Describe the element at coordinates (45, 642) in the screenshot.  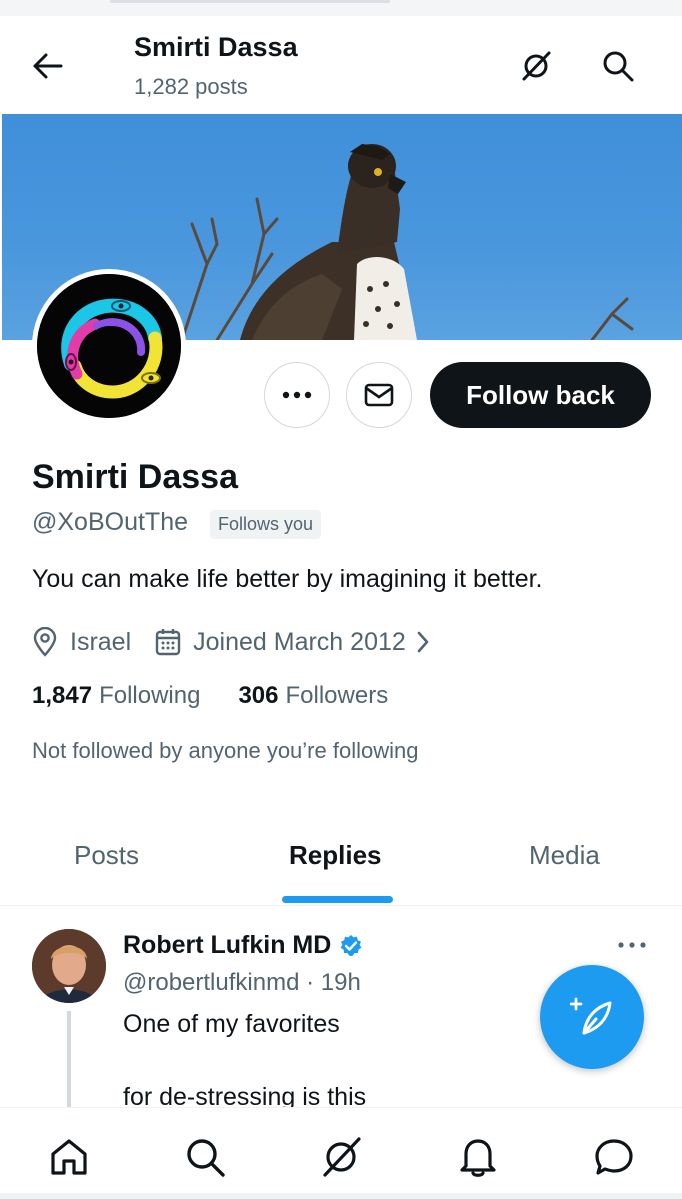
I see `location-pin-icon` at that location.